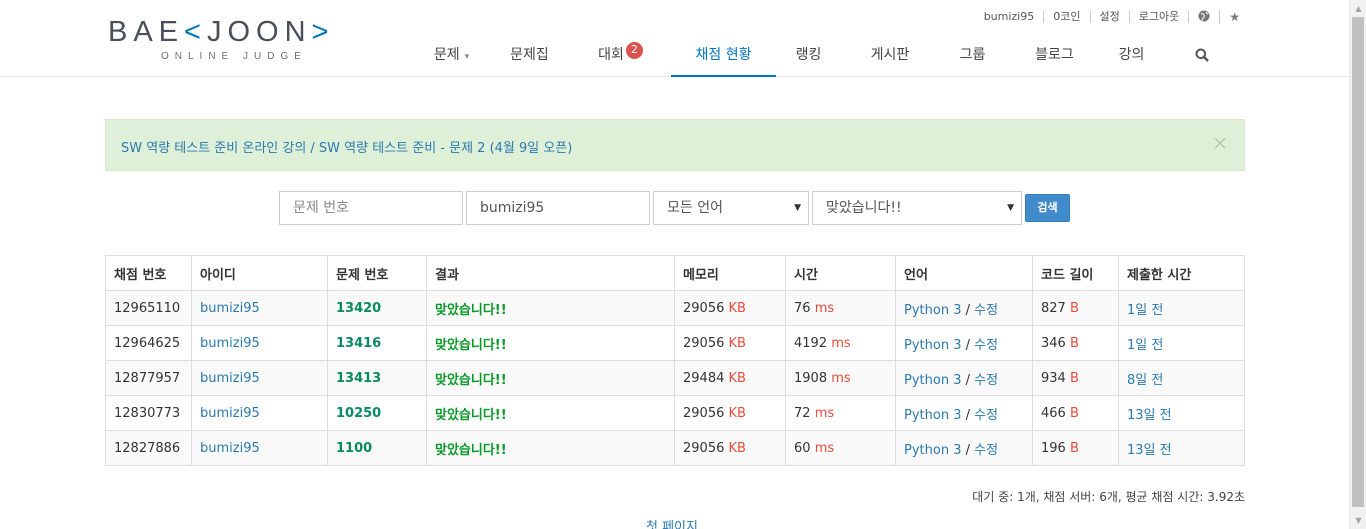  What do you see at coordinates (802, 308) in the screenshot?
I see `time-value: 76` at bounding box center [802, 308].